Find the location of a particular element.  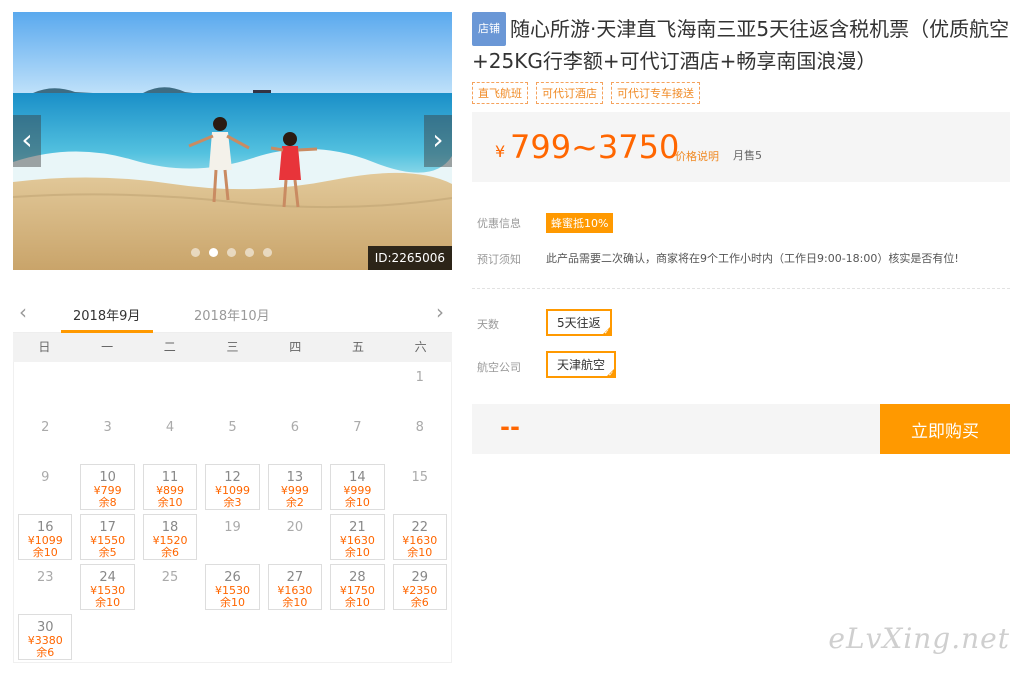

day-number: 3 is located at coordinates (107, 427).